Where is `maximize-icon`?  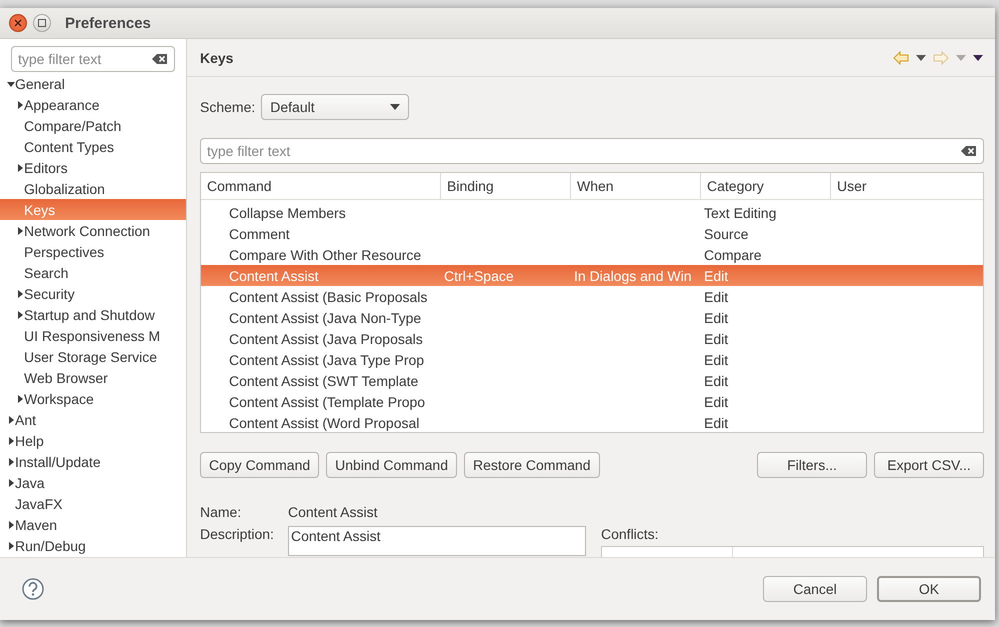
maximize-icon is located at coordinates (42, 23).